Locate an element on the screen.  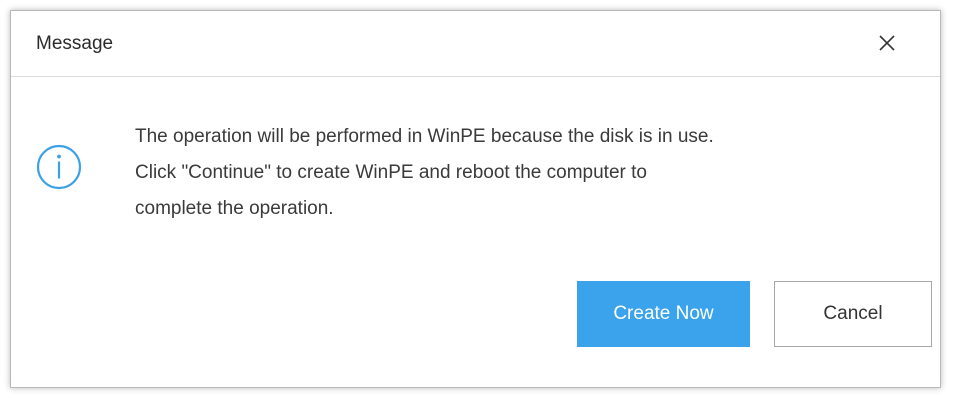
create-now-button: Create Now is located at coordinates (663, 314).